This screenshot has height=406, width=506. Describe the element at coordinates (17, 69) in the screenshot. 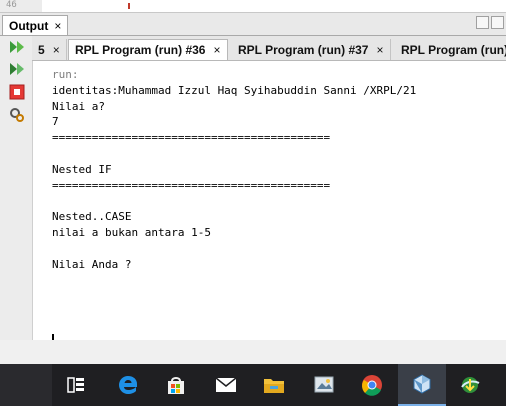

I see `rerun-with-options-icon` at that location.